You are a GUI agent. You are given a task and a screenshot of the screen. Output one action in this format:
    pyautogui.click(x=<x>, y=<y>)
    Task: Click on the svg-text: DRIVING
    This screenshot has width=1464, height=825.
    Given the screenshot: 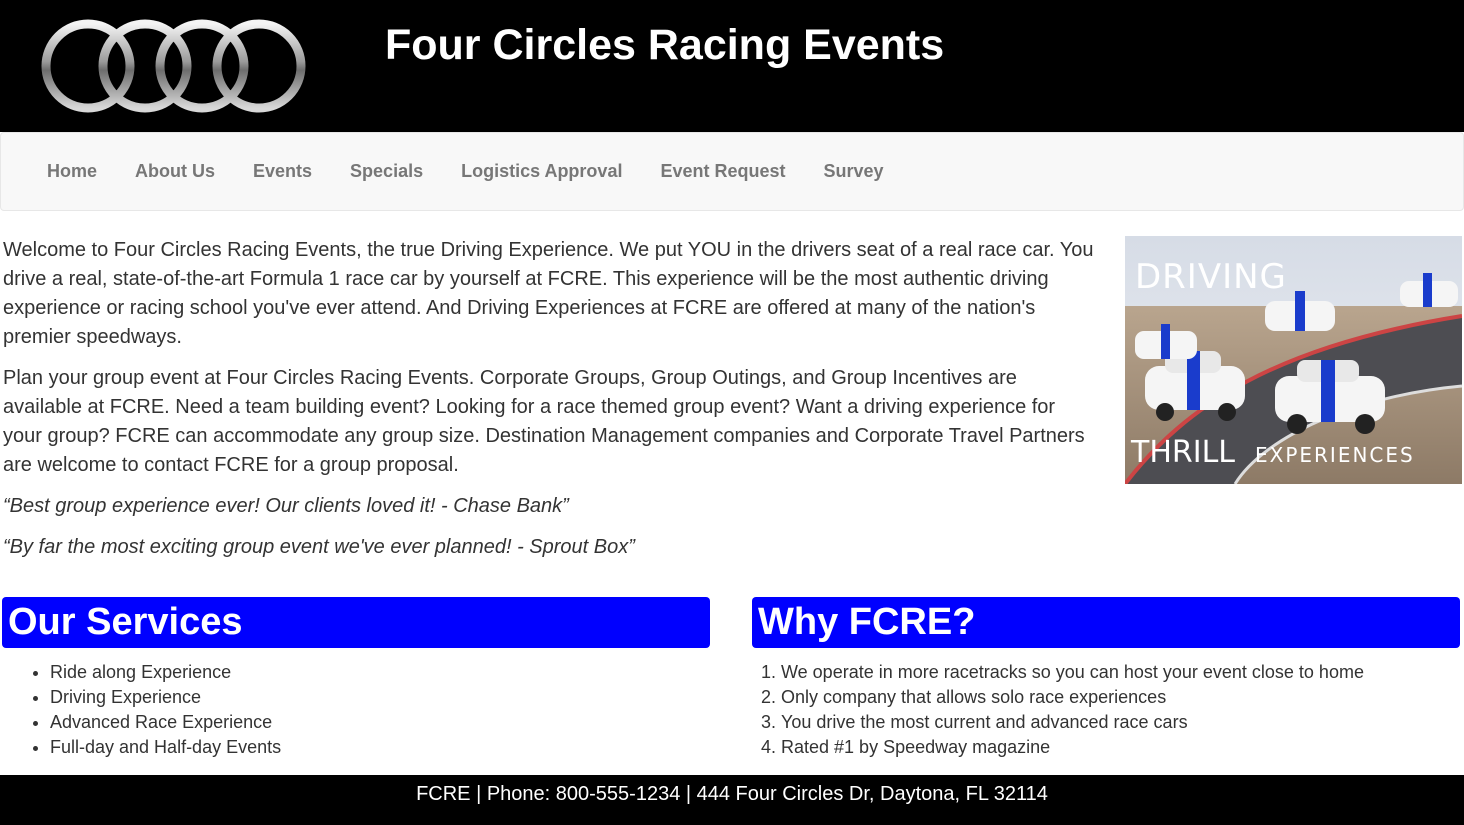 What is the action you would take?
    pyautogui.click(x=1211, y=277)
    